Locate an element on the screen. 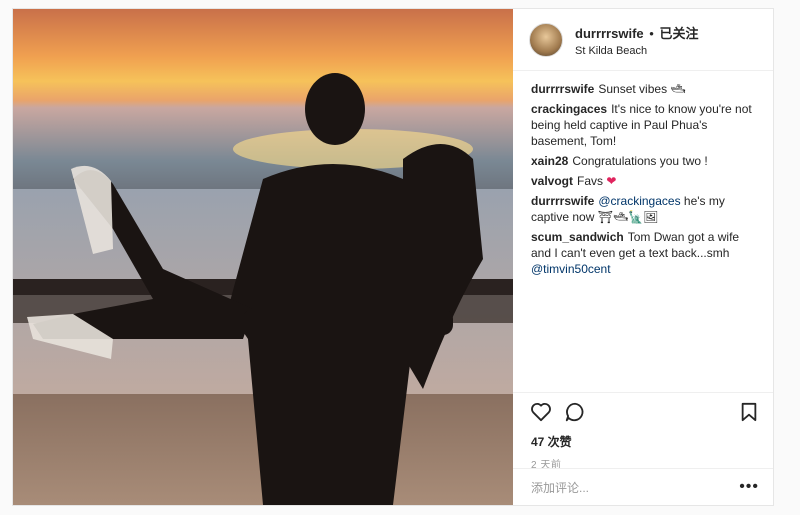 The image size is (800, 515). comment-text: Congratulations you two ! is located at coordinates (640, 161).